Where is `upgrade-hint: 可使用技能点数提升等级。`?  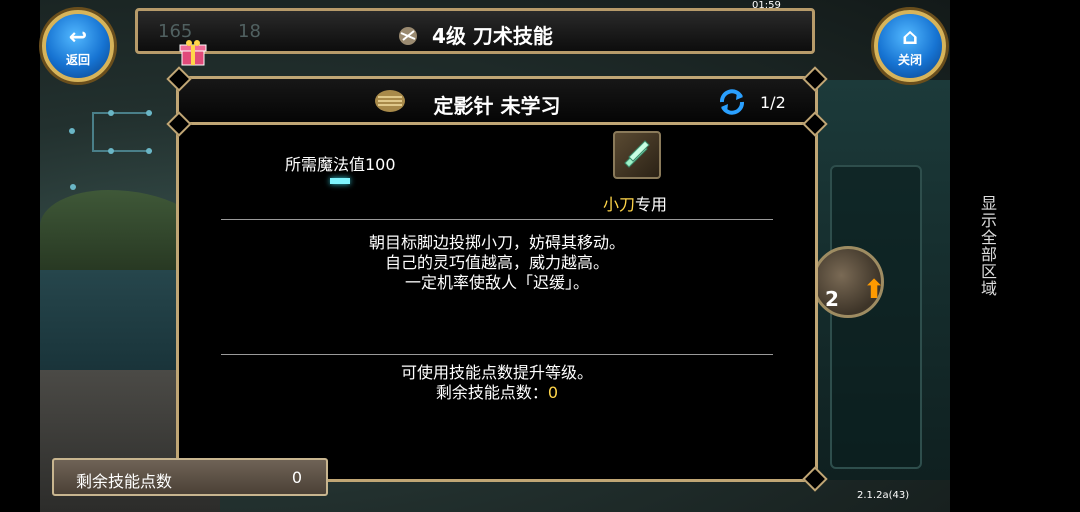 upgrade-hint: 可使用技能点数提升等级。 is located at coordinates (496, 372).